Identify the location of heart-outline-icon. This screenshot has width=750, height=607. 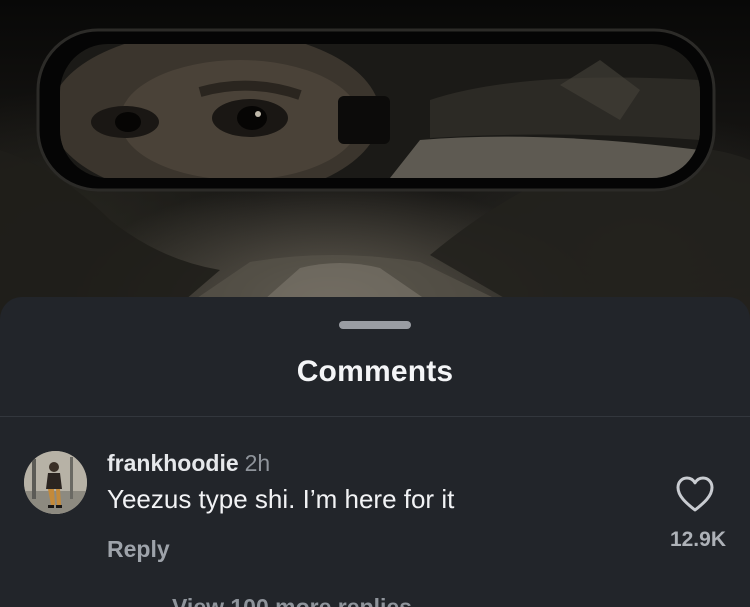
(695, 494).